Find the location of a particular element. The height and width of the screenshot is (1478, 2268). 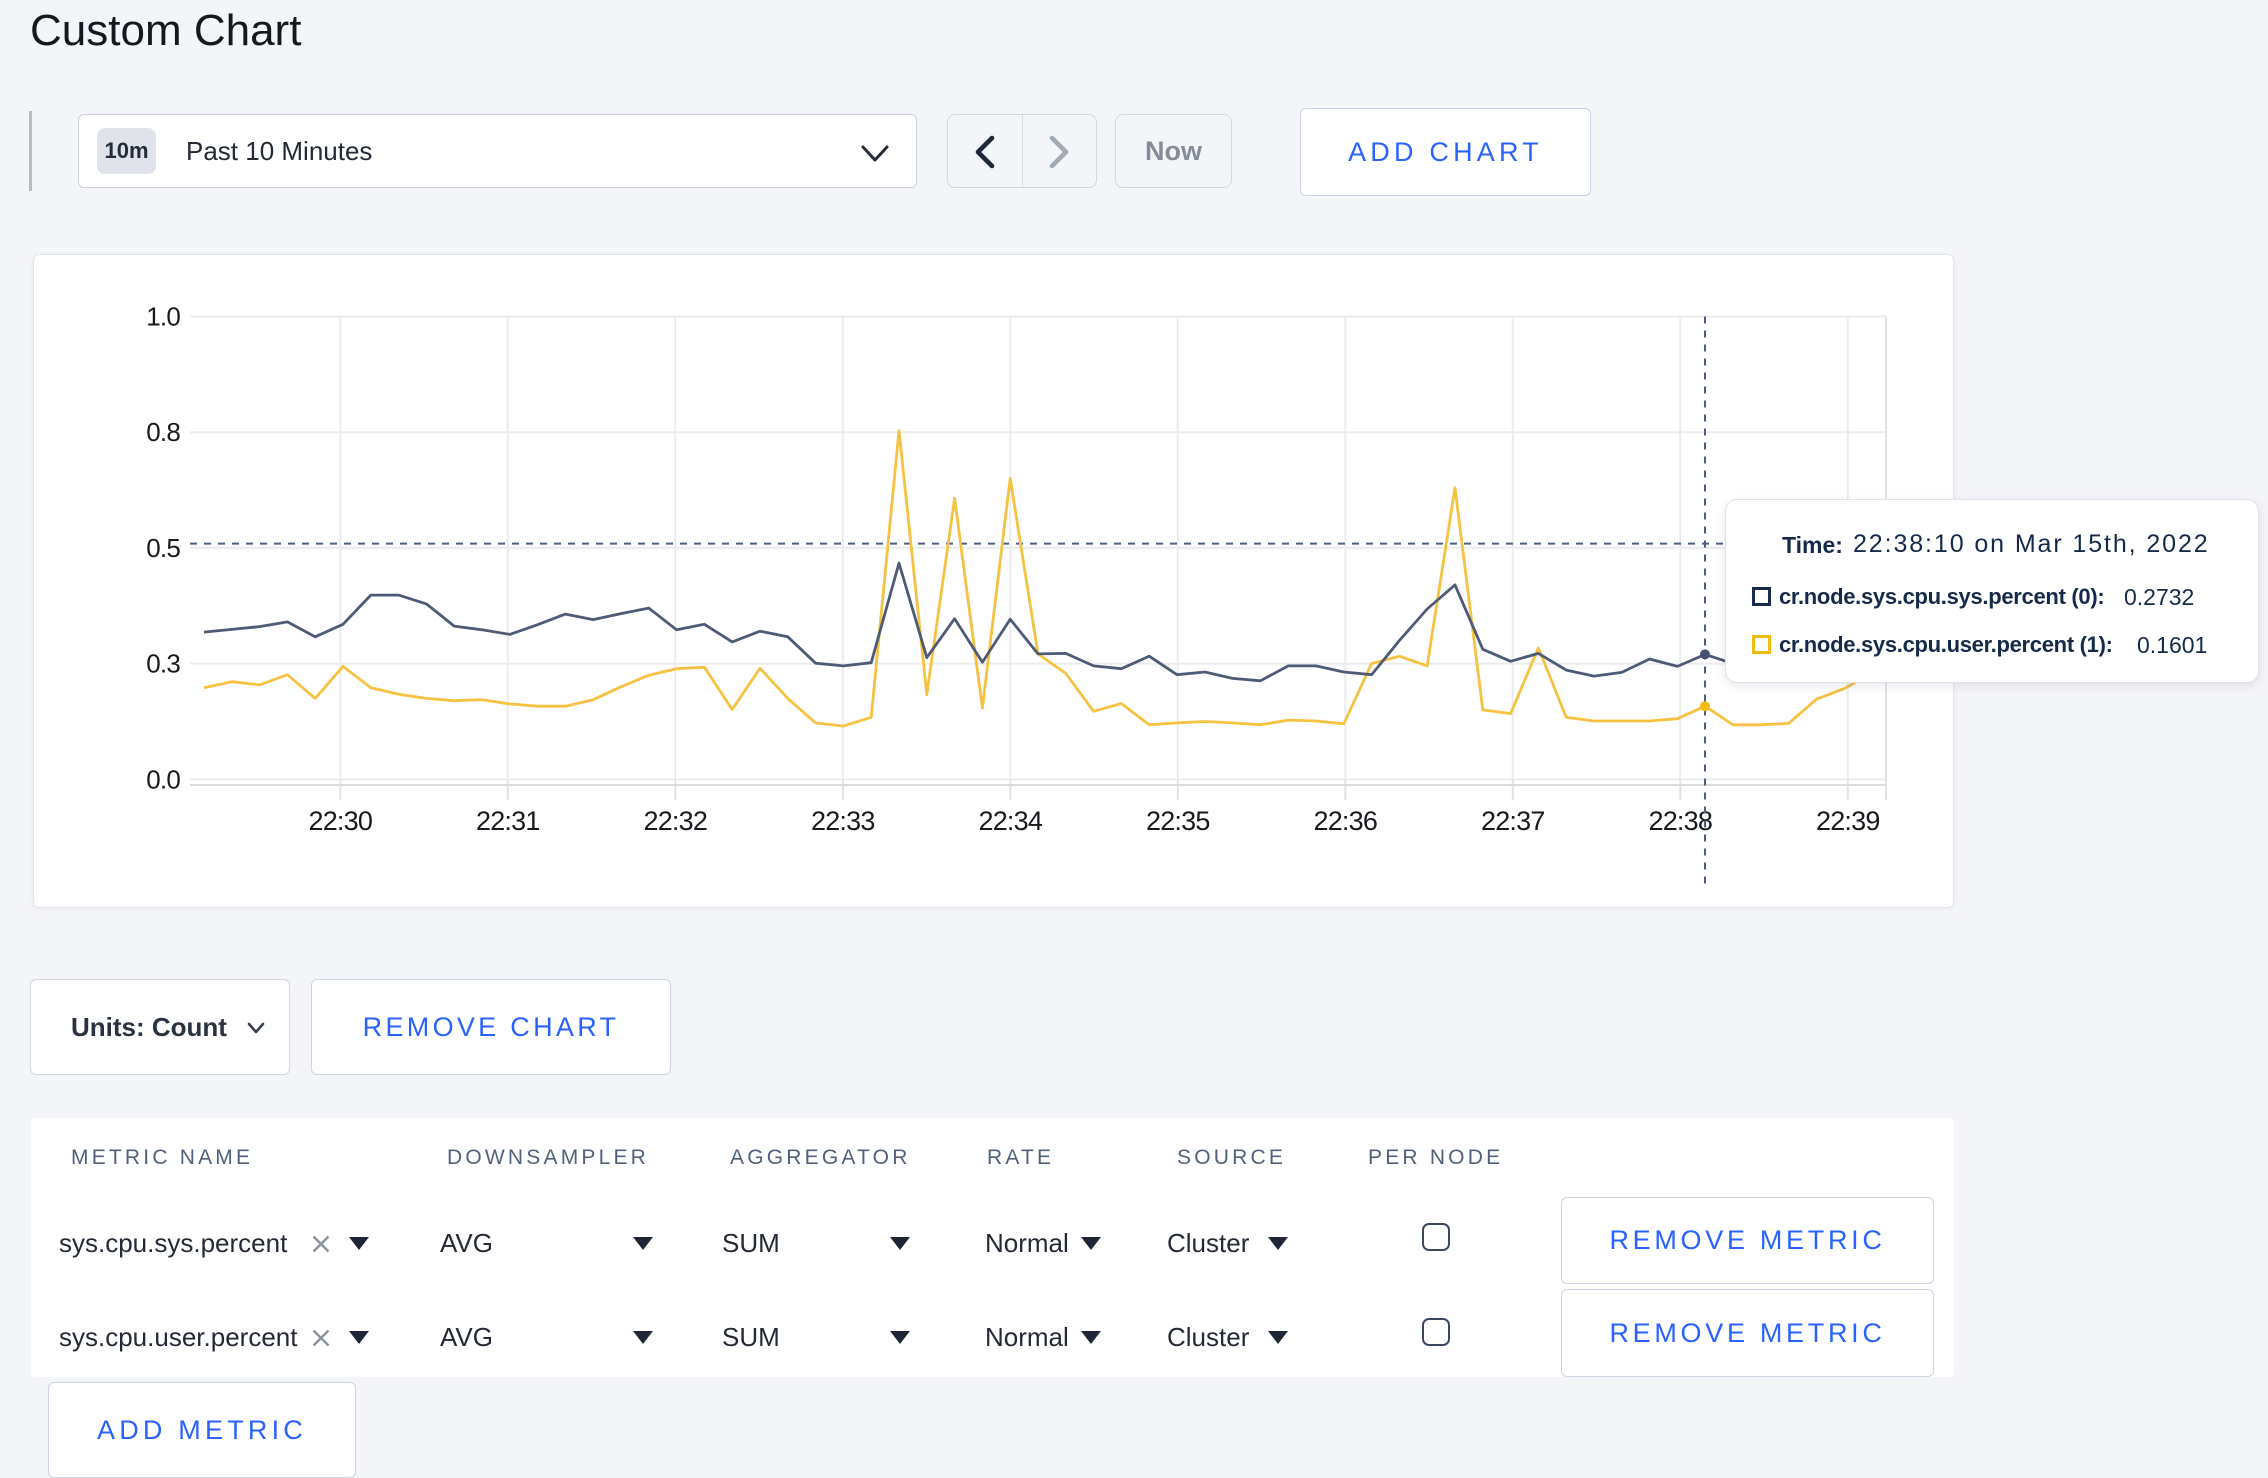

svg-text: 0.8 is located at coordinates (163, 432).